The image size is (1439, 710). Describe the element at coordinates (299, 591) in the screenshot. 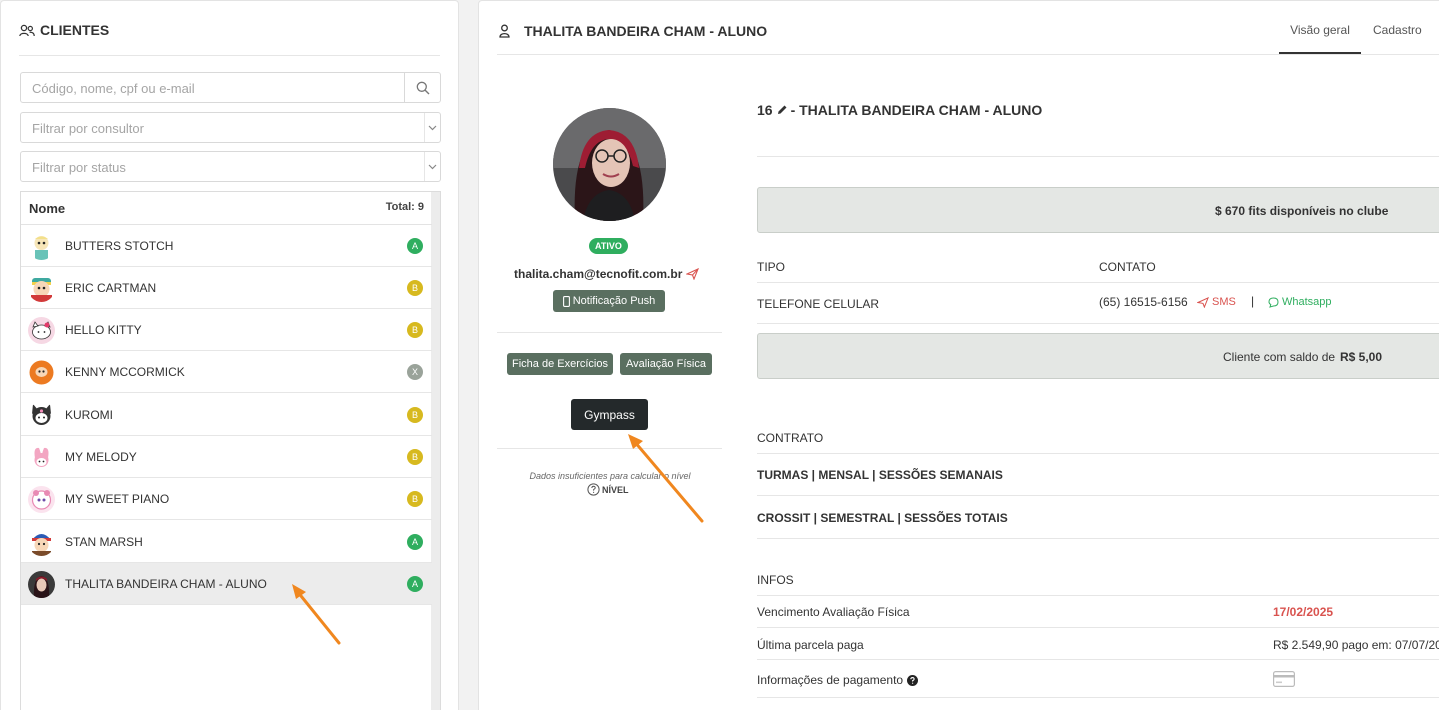

I see `arrowhead` at that location.